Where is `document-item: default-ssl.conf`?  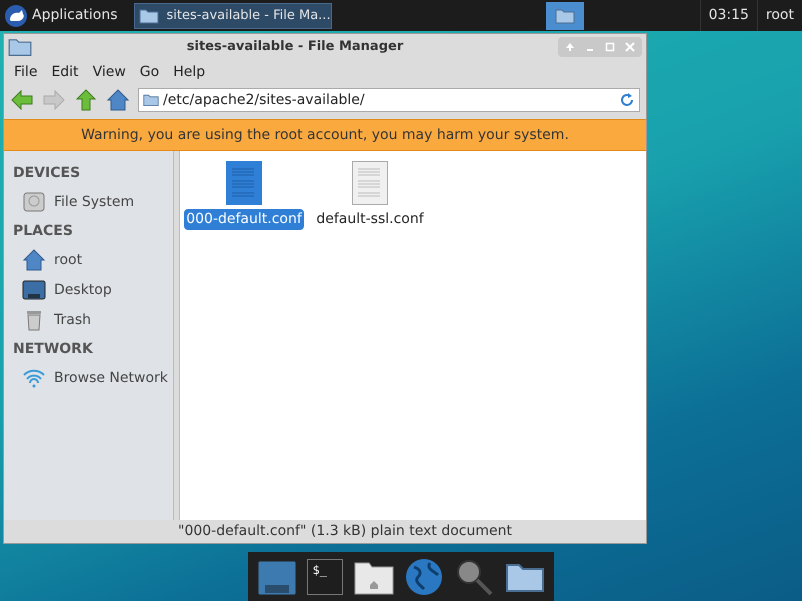 document-item: default-ssl.conf is located at coordinates (370, 195).